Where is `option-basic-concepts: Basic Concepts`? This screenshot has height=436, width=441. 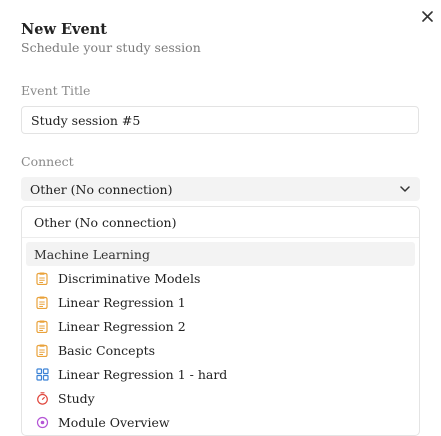
option-basic-concepts: Basic Concepts is located at coordinates (220, 350).